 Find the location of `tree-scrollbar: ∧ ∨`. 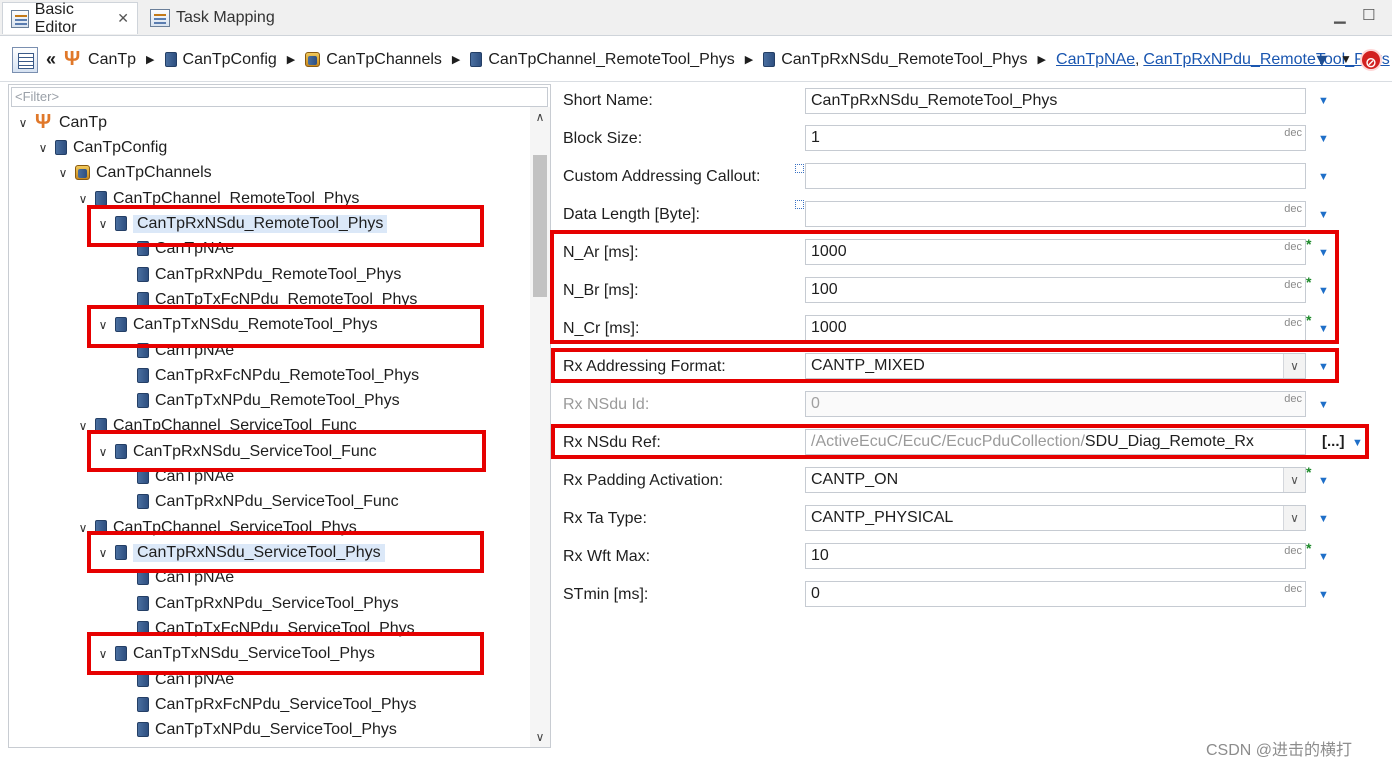

tree-scrollbar: ∧ ∨ is located at coordinates (540, 427).